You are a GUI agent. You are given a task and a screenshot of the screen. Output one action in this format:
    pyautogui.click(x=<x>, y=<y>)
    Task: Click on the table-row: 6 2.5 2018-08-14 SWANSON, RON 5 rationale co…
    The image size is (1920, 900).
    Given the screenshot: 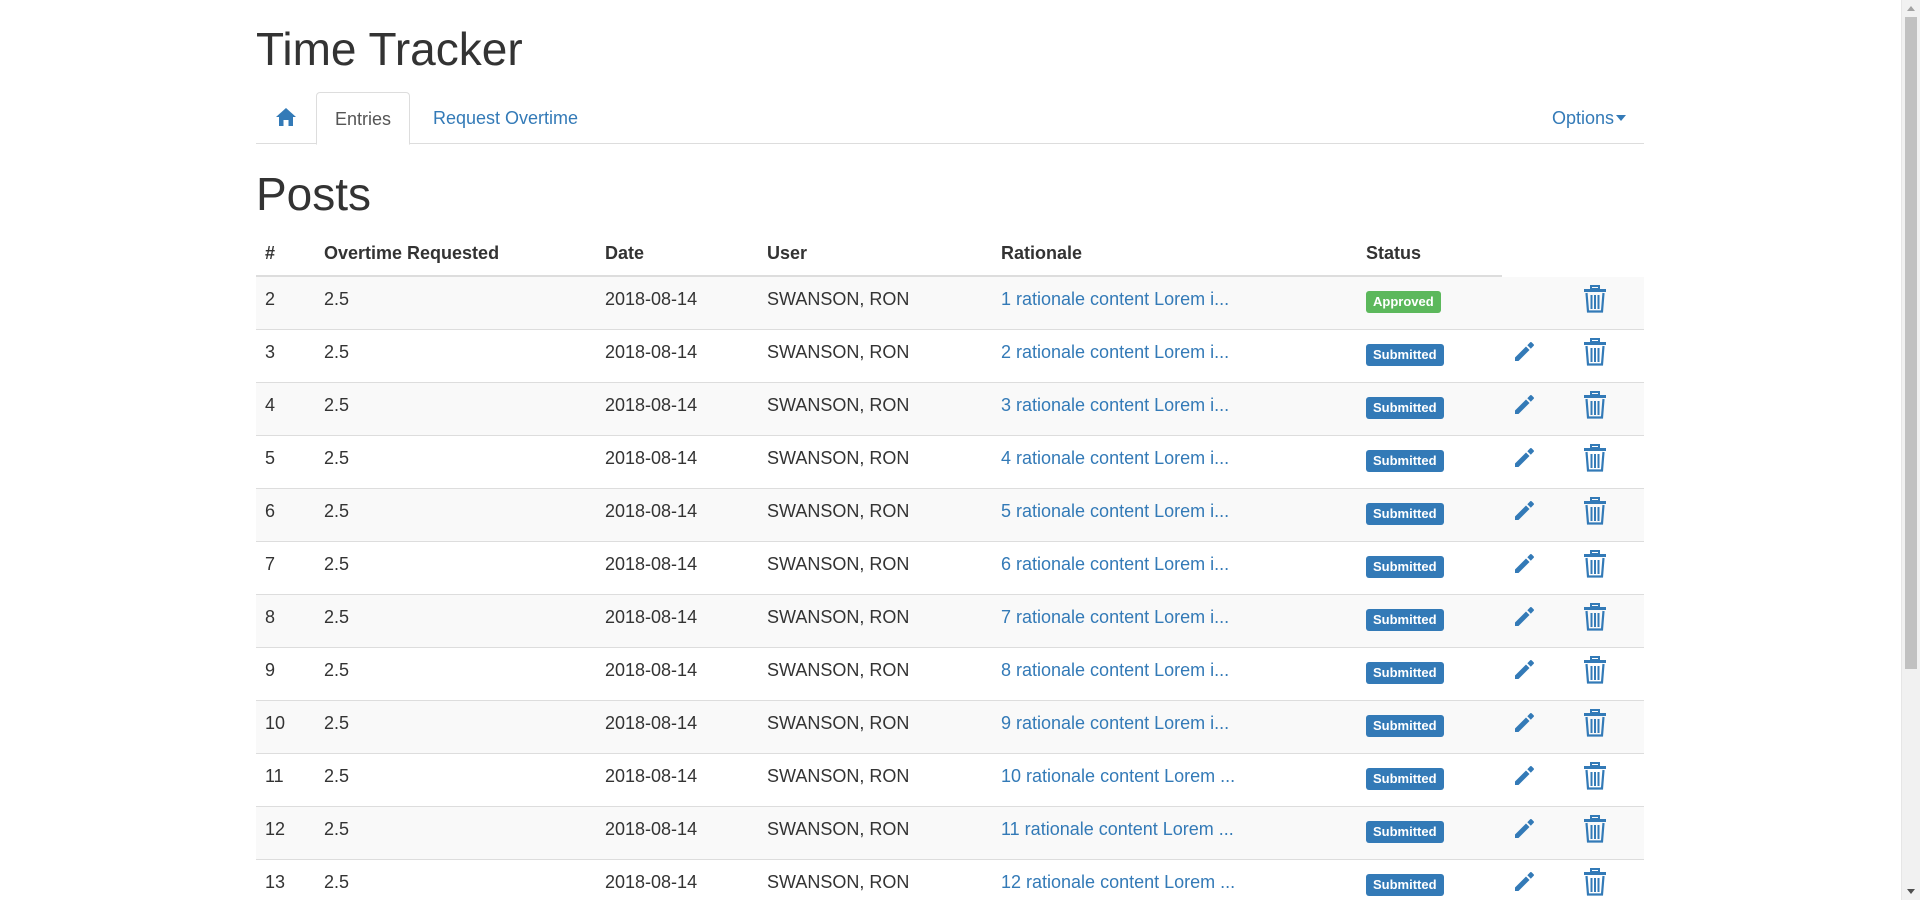 What is the action you would take?
    pyautogui.click(x=950, y=515)
    